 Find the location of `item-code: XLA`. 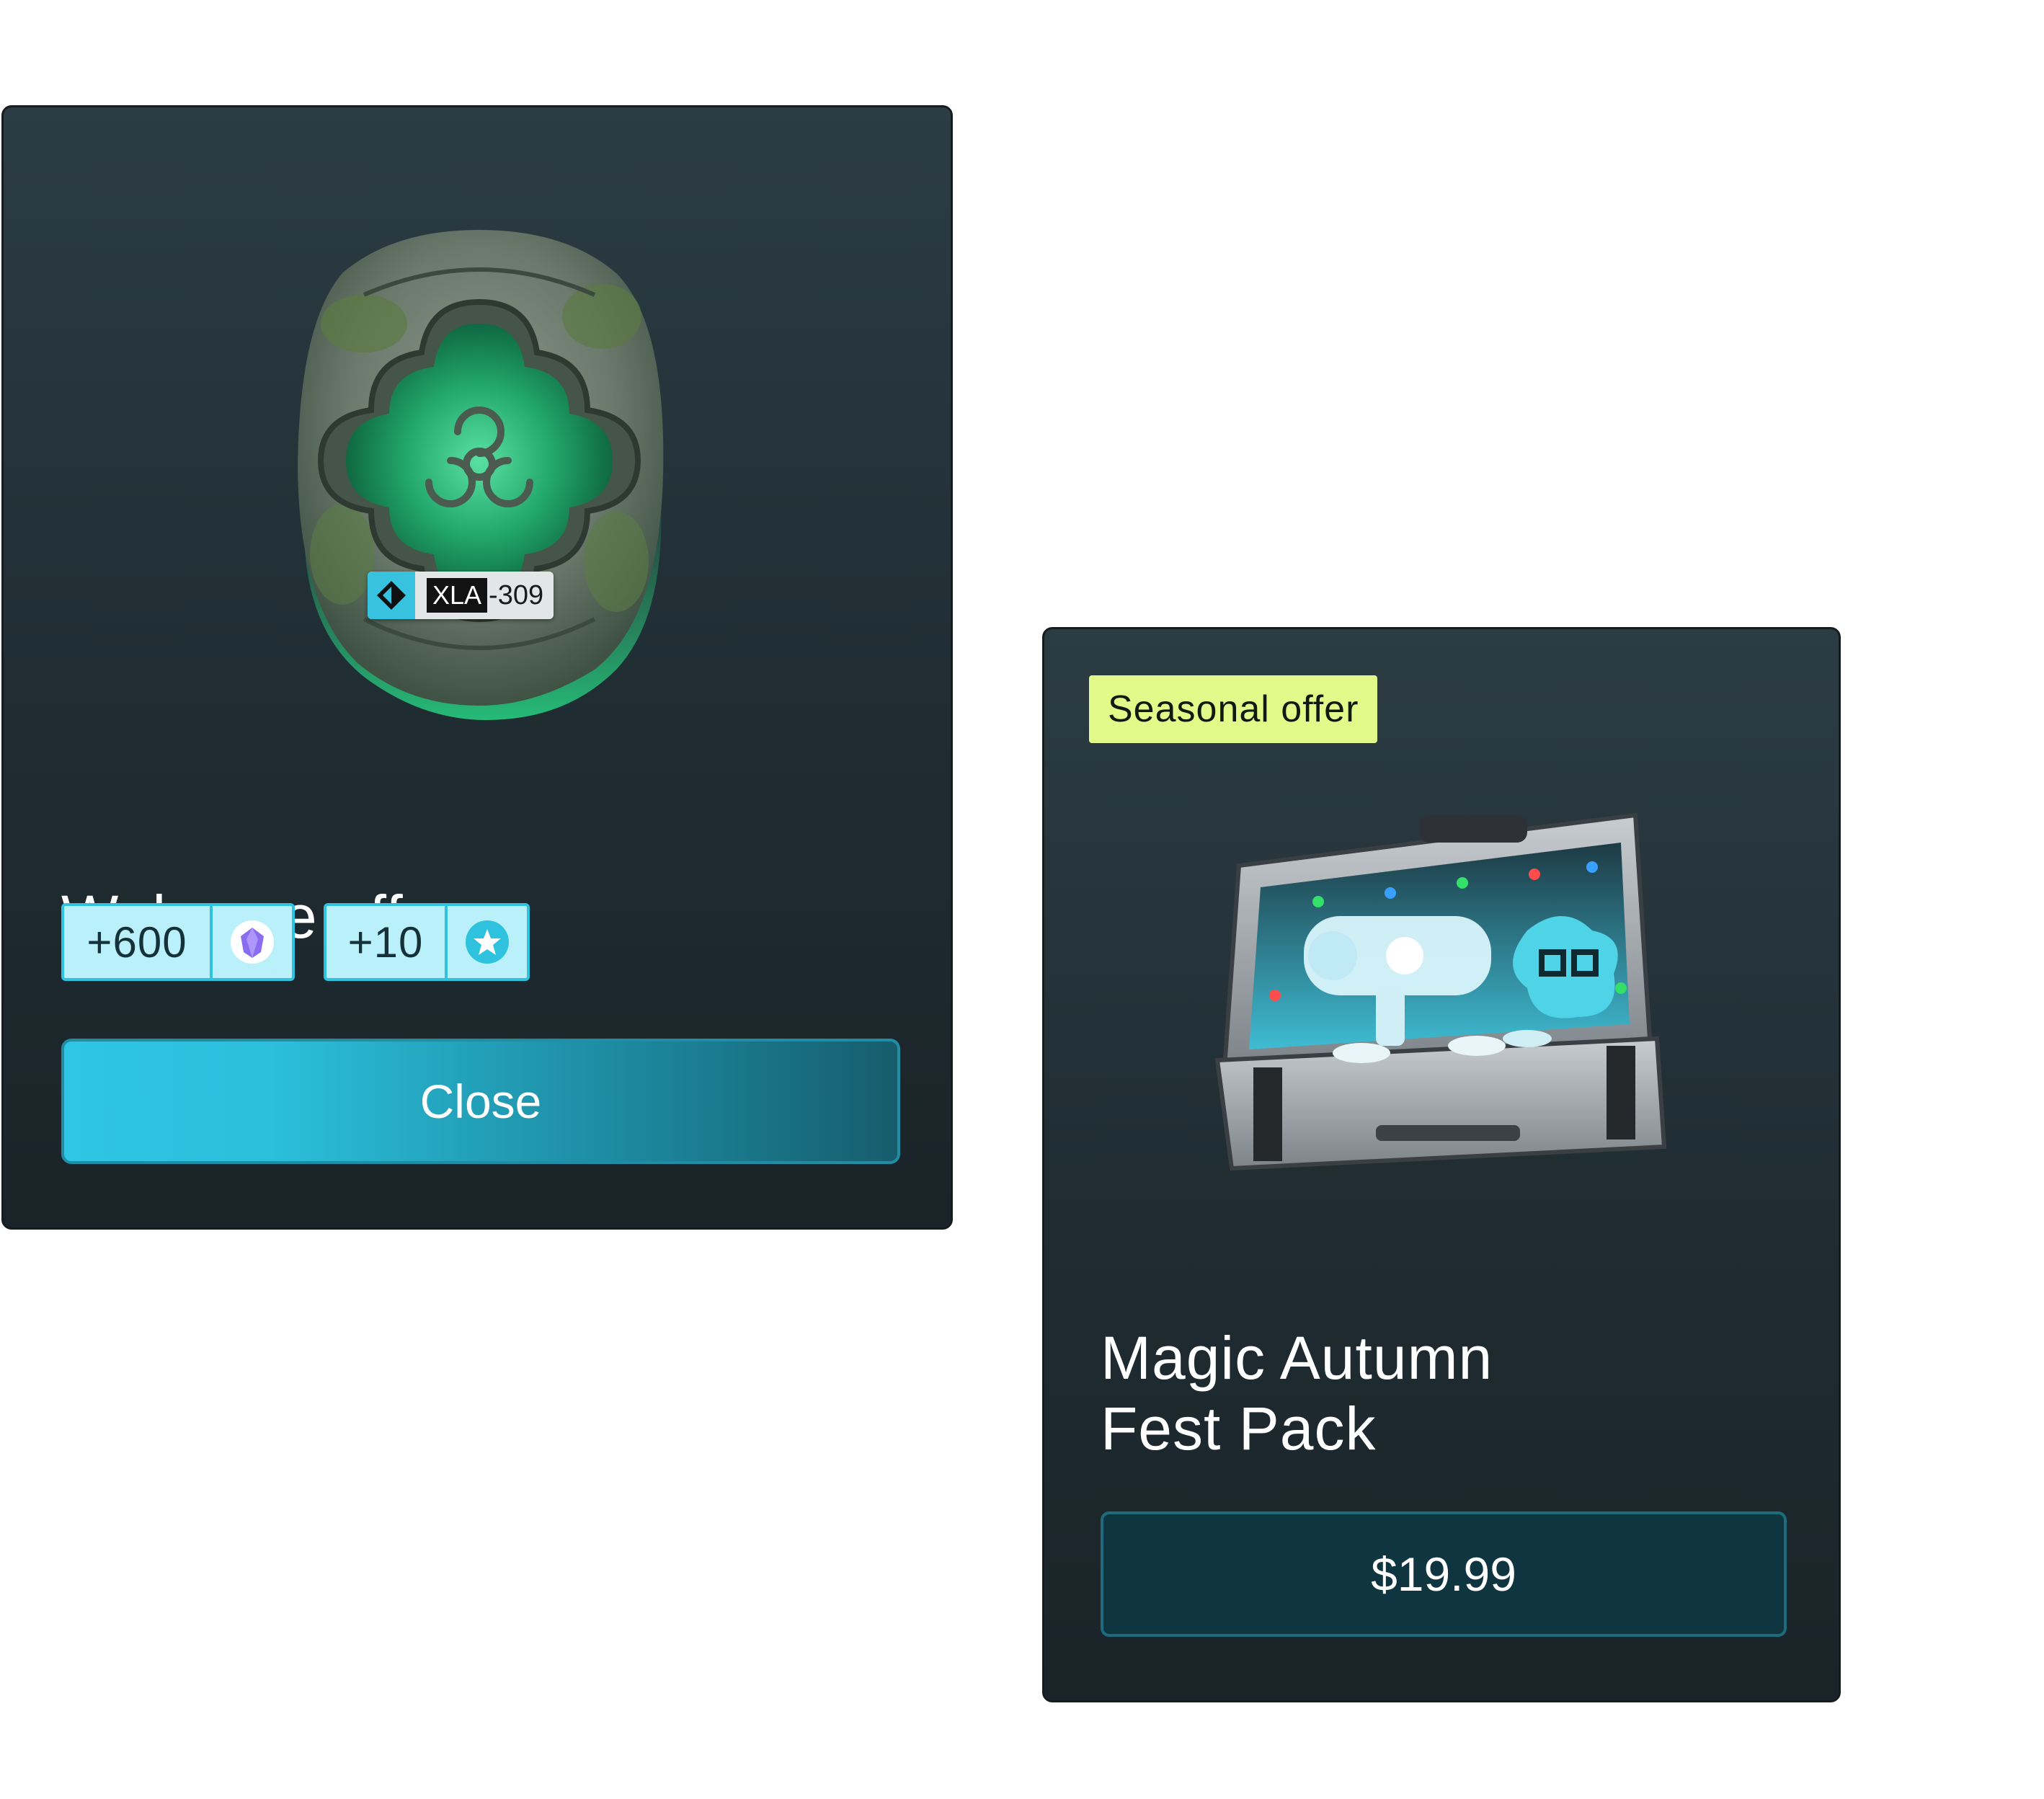

item-code: XLA is located at coordinates (458, 595).